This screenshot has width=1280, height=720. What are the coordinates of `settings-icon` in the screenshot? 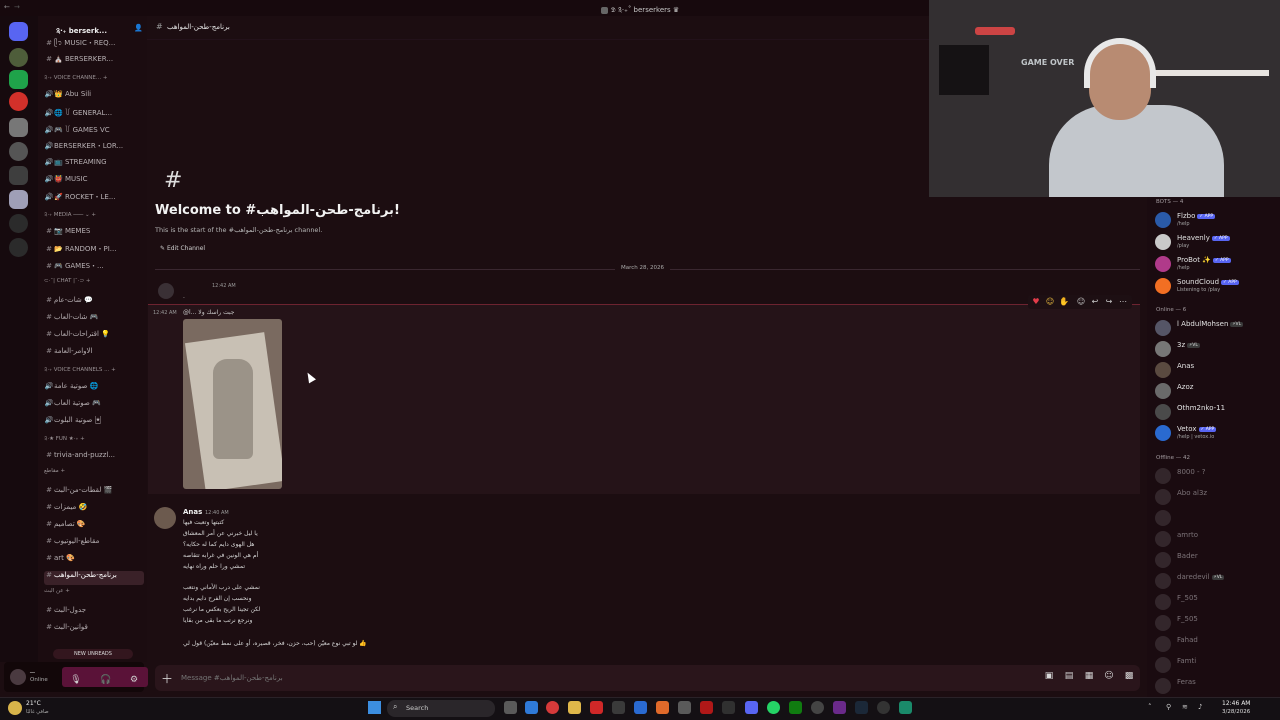 It's located at (817, 707).